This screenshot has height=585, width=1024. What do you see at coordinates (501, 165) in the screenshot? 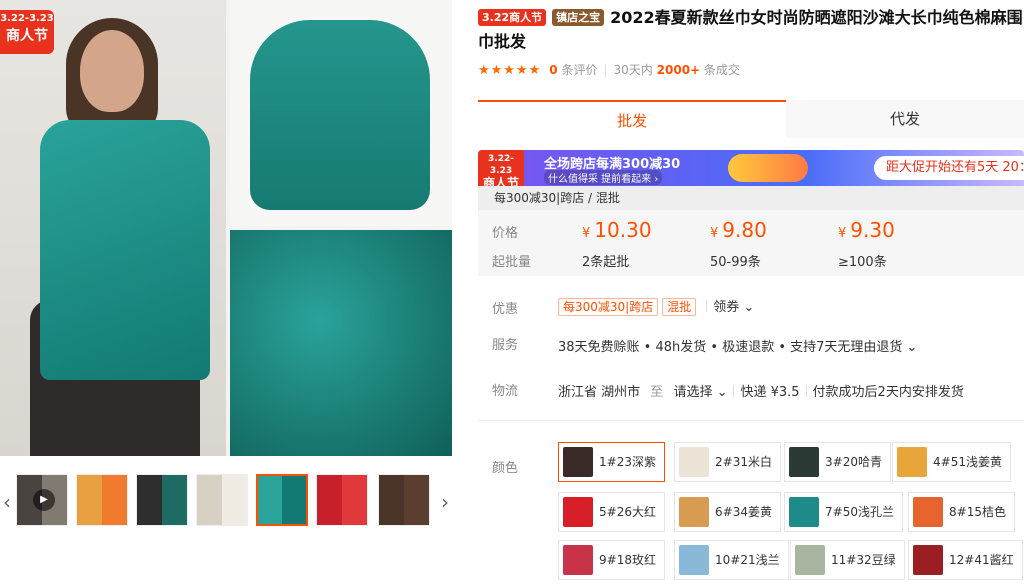
I see `promo-badge-date: 3.22-3.23` at bounding box center [501, 165].